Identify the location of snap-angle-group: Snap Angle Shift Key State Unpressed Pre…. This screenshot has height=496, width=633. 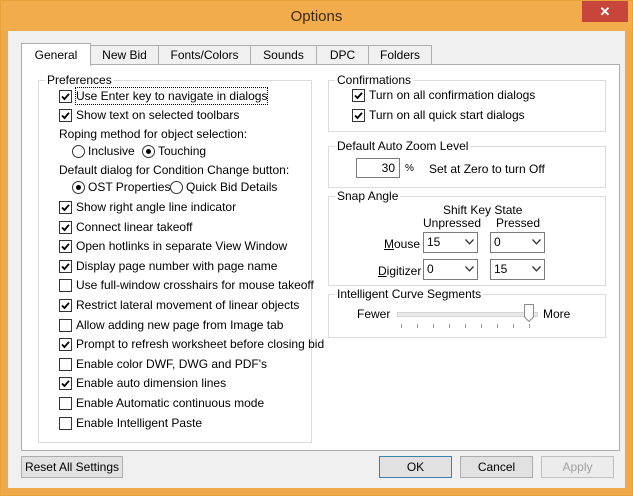
(467, 237).